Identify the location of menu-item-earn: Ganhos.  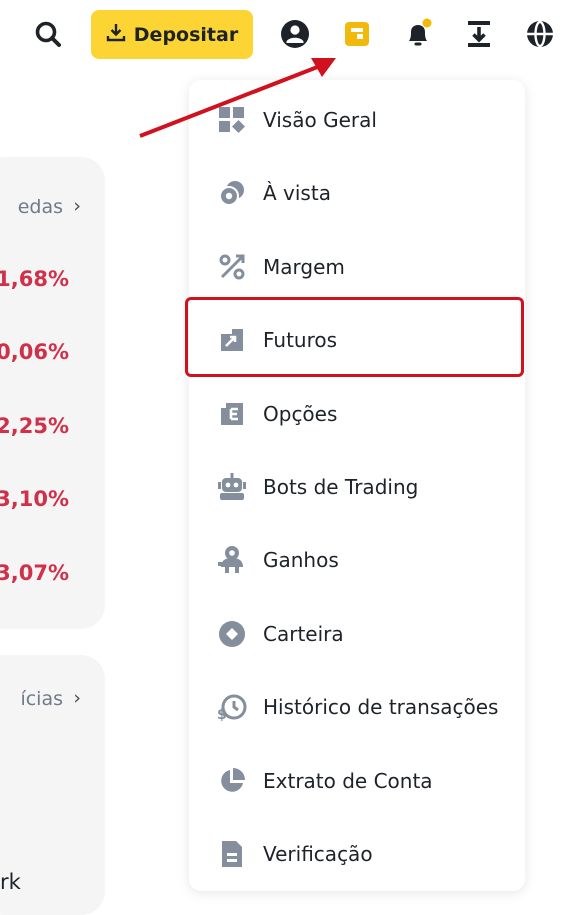
(357, 560).